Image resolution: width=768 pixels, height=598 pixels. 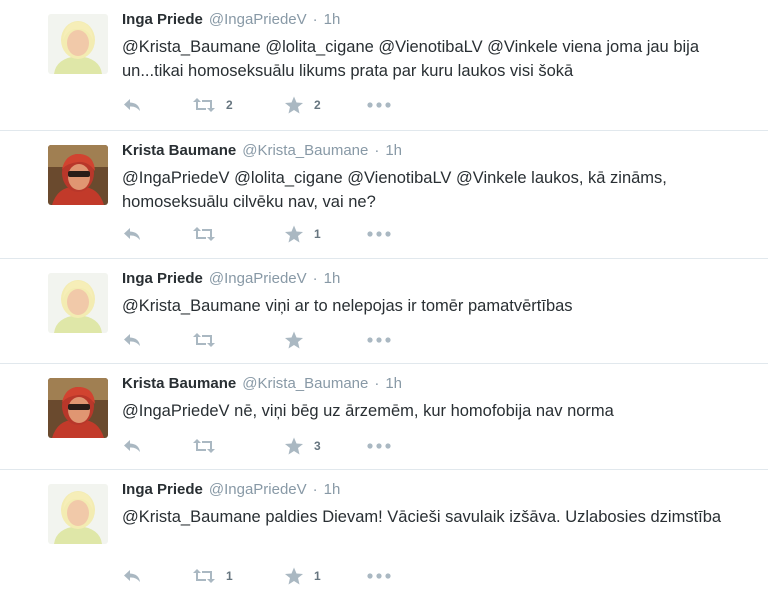 I want to click on tweet-actions, so click(x=257, y=340).